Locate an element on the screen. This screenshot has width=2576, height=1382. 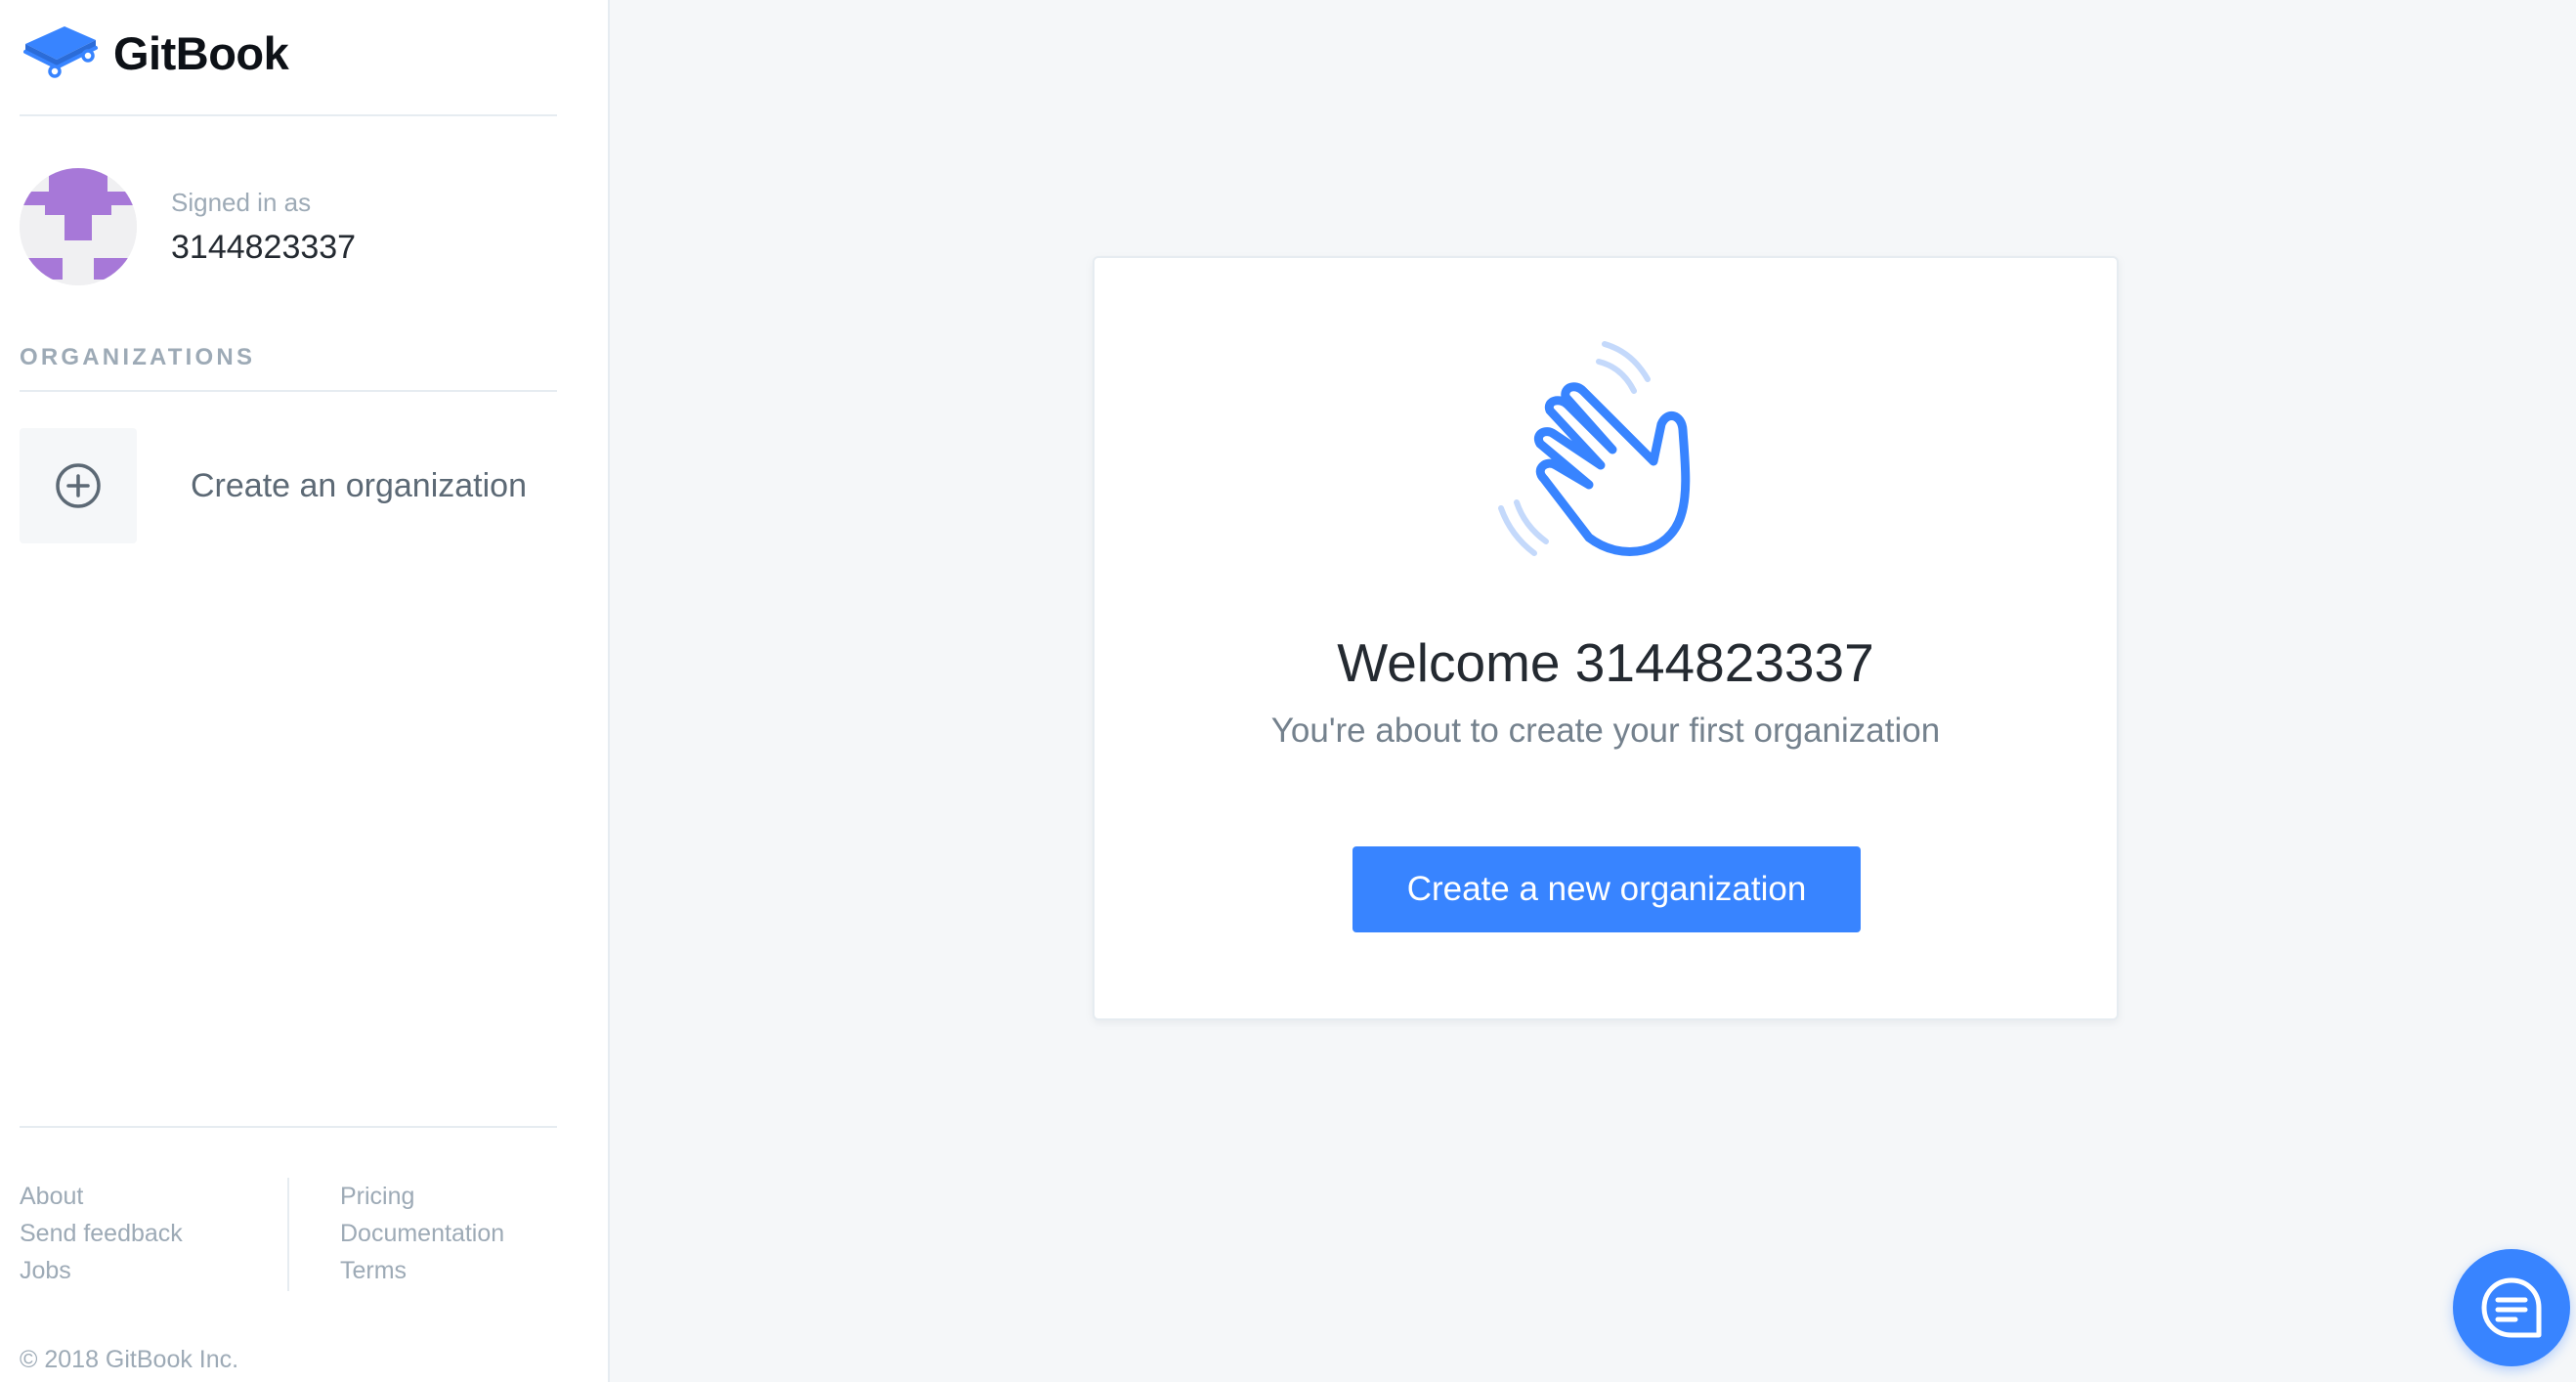
create-organization-icon-box is located at coordinates (79, 485).